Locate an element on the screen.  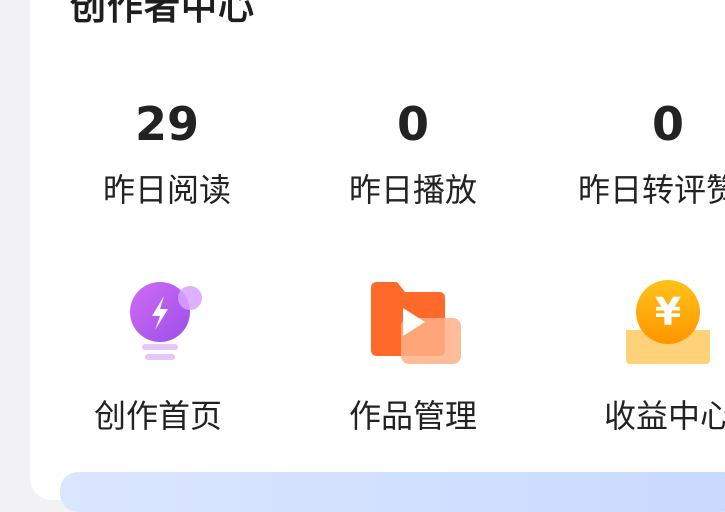
video-folder-icon is located at coordinates (413, 323).